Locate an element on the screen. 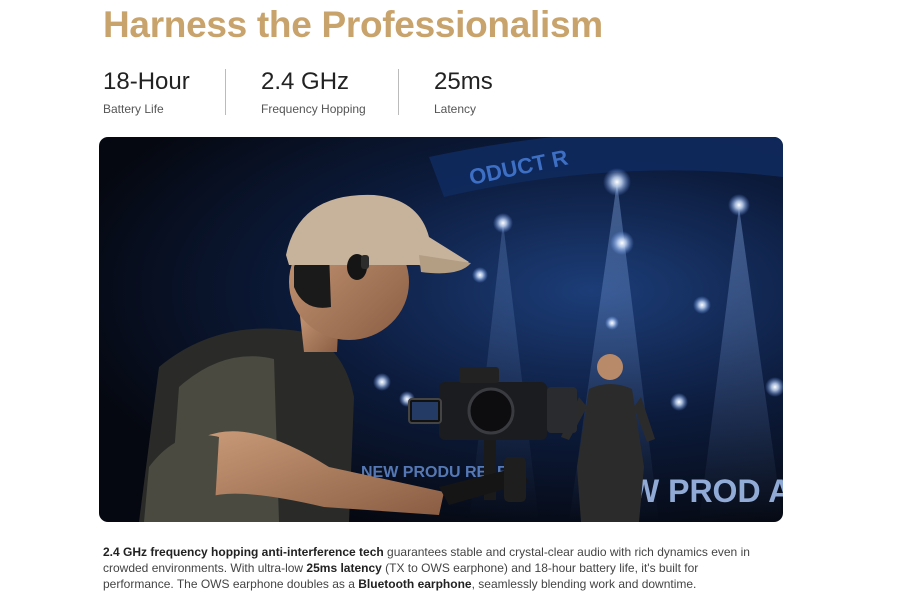 The height and width of the screenshot is (600, 900). stat-latency: 25ms Latency is located at coordinates (463, 92).